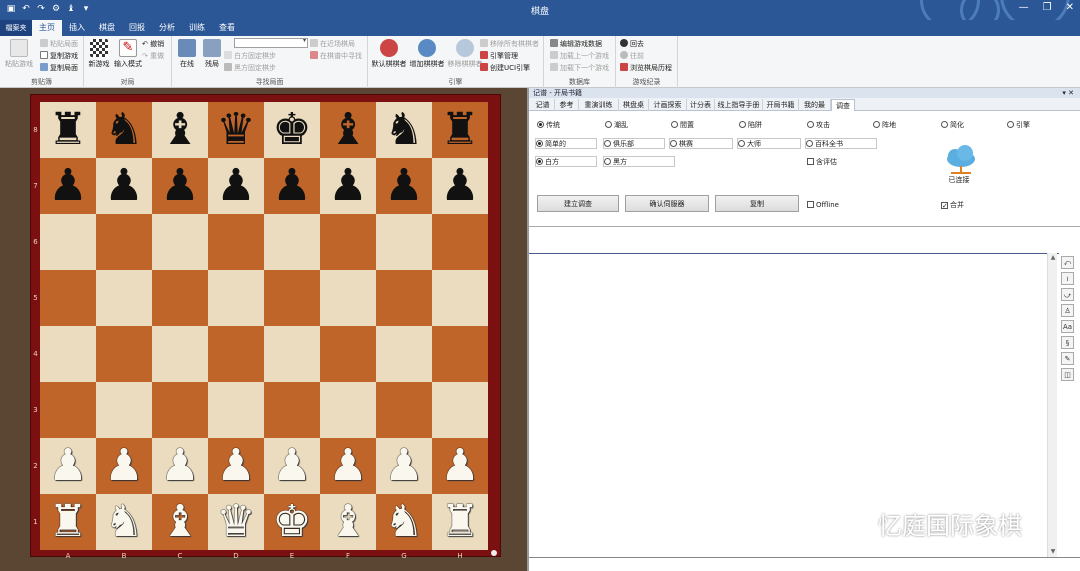 The height and width of the screenshot is (571, 1080). What do you see at coordinates (153, 44) in the screenshot?
I see `undo-button: ↶ 撤销` at bounding box center [153, 44].